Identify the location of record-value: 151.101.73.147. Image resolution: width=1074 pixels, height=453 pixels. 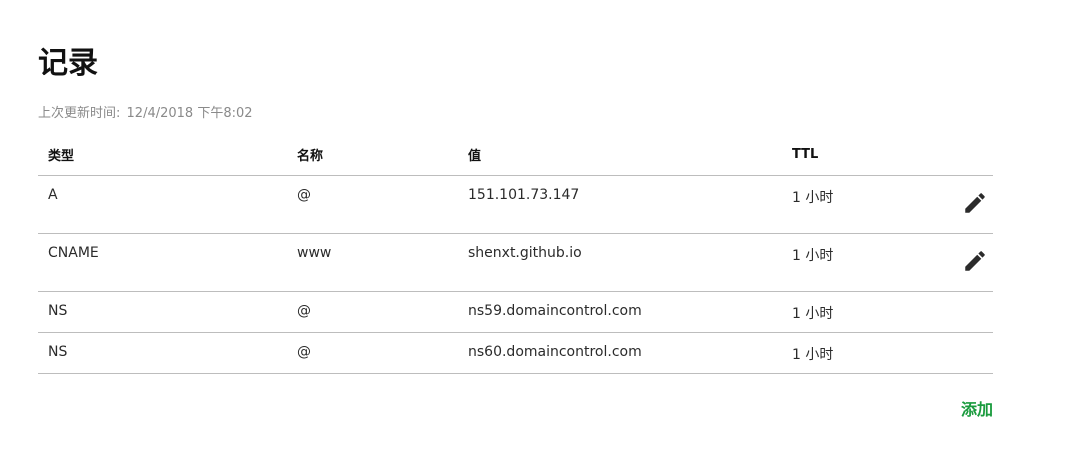
(620, 204).